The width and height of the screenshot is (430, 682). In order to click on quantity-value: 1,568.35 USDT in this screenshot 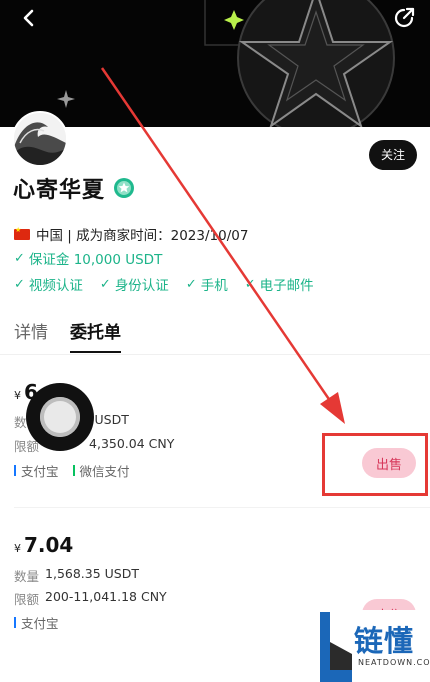, I will do `click(92, 573)`.